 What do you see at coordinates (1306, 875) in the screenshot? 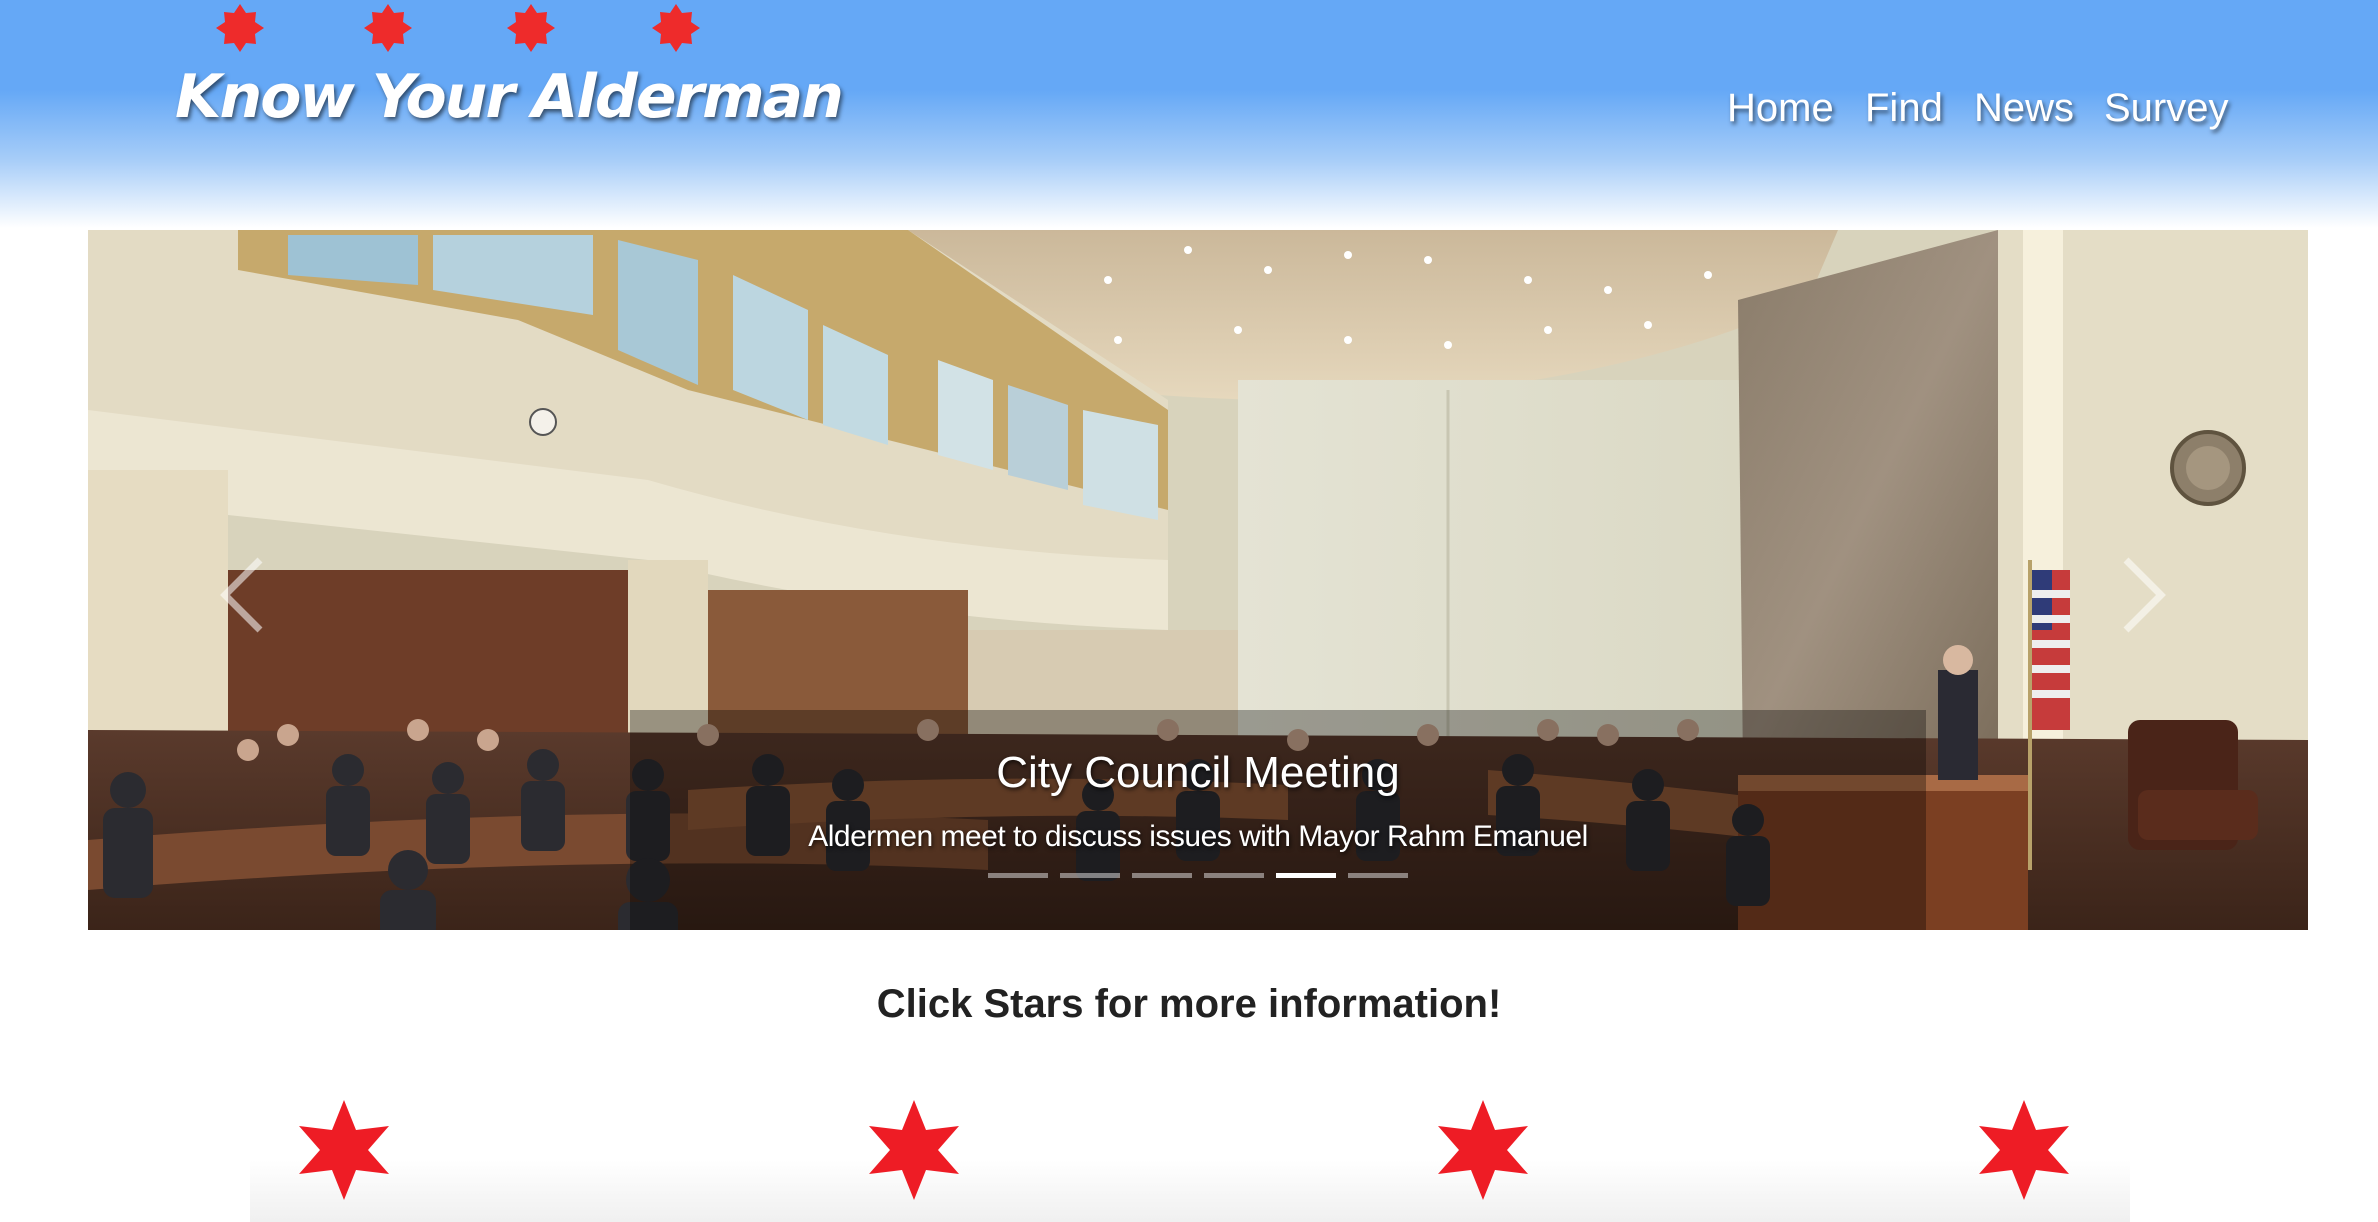
I see `carousel-indicator-active` at bounding box center [1306, 875].